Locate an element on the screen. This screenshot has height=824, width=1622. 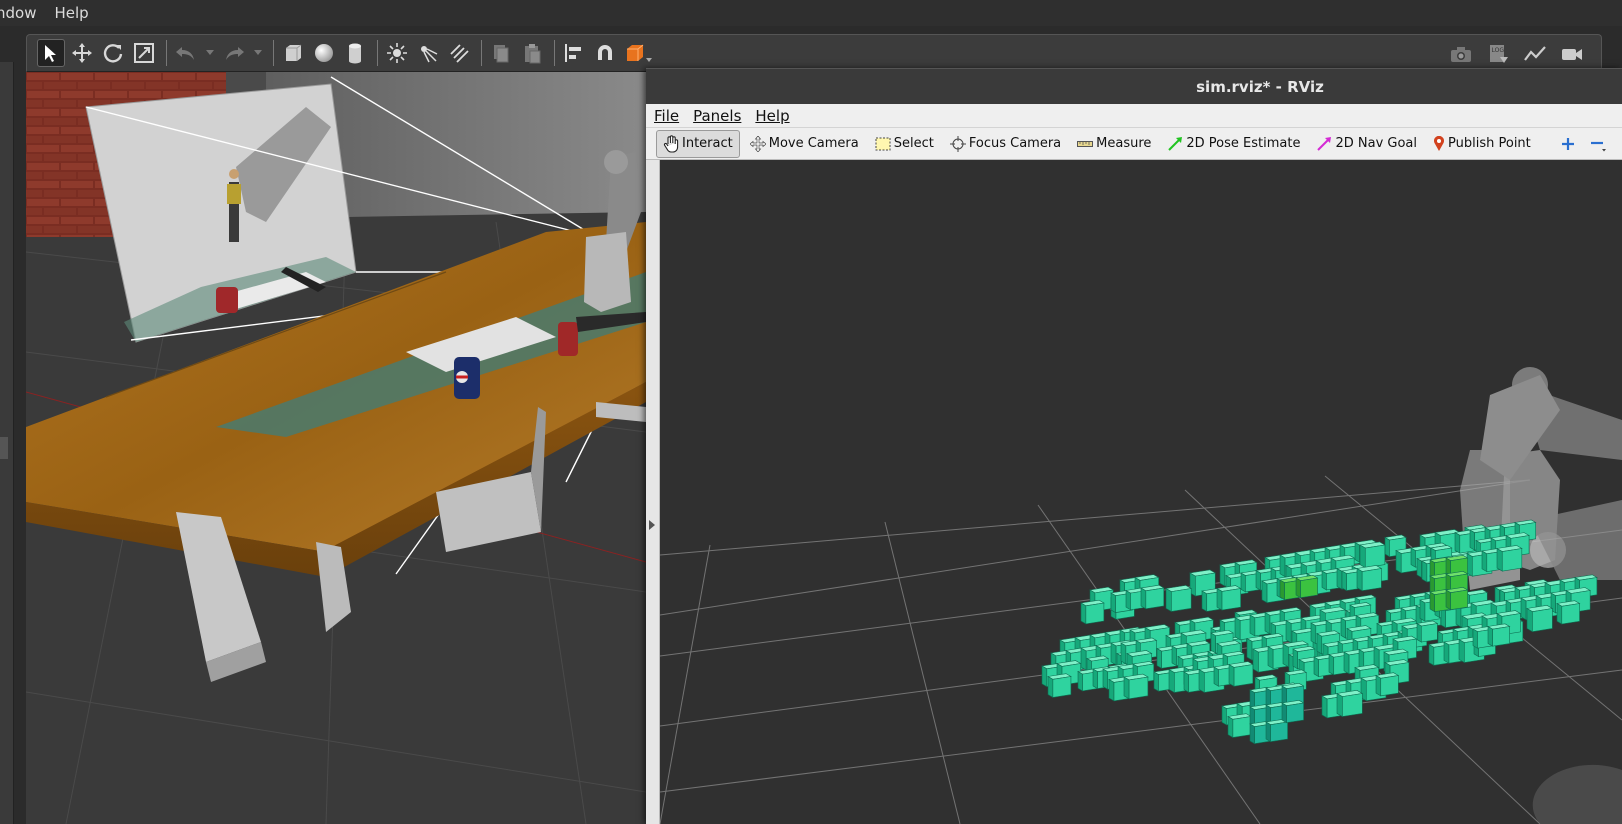
tool-publish-point: Publish Point is located at coordinates (1482, 144).